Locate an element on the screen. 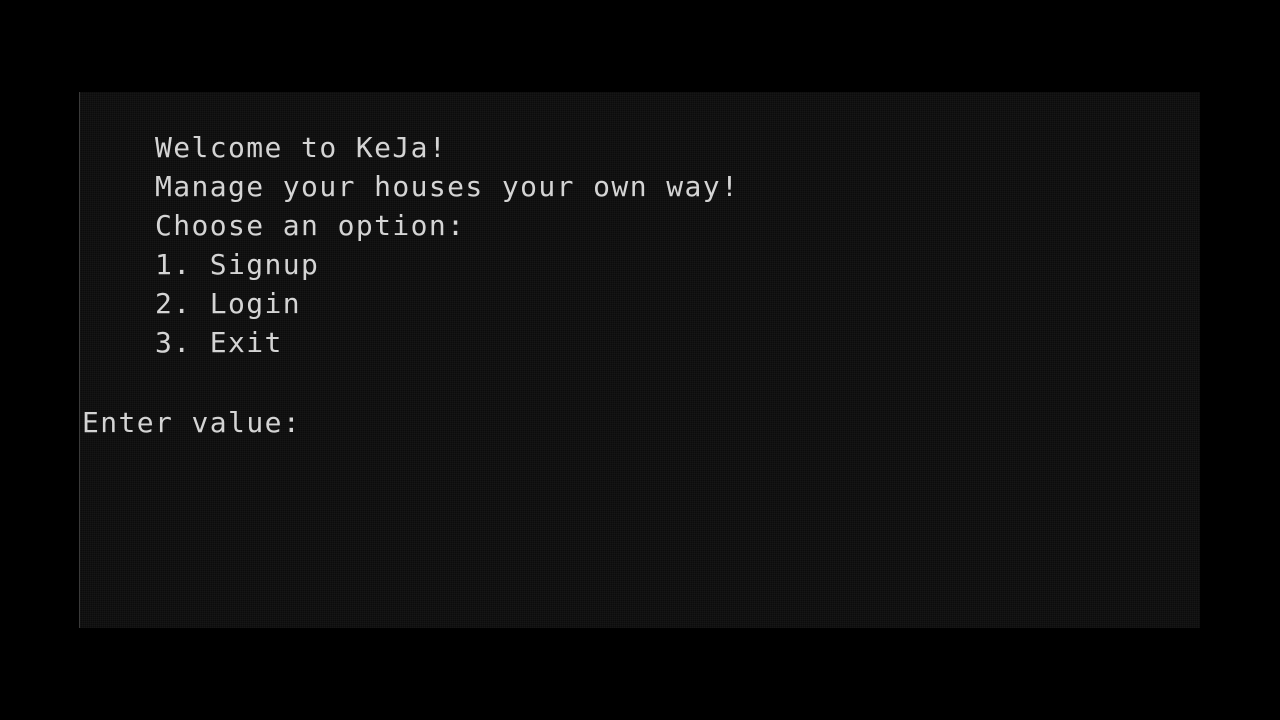 This screenshot has height=720, width=1280. menu-option-exit: 3. Exit is located at coordinates (219, 342).